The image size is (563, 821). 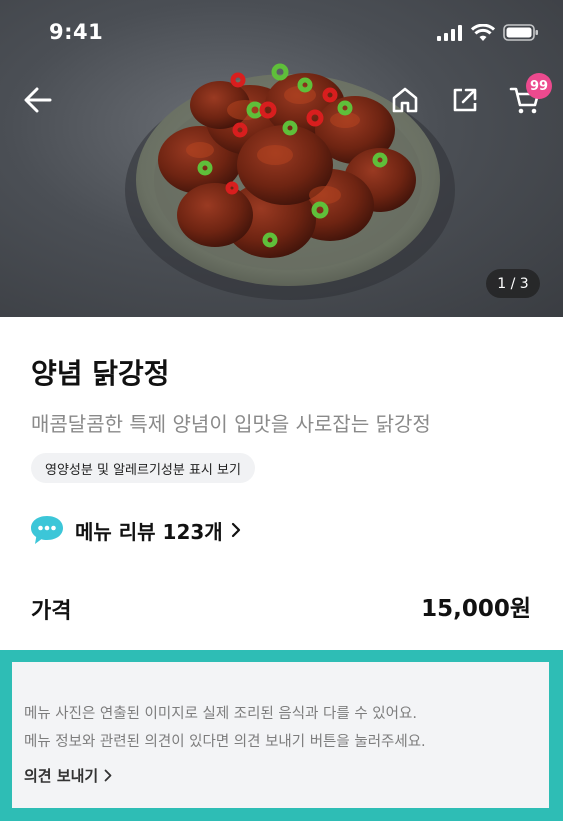 I want to click on arrow-left-icon, so click(x=38, y=100).